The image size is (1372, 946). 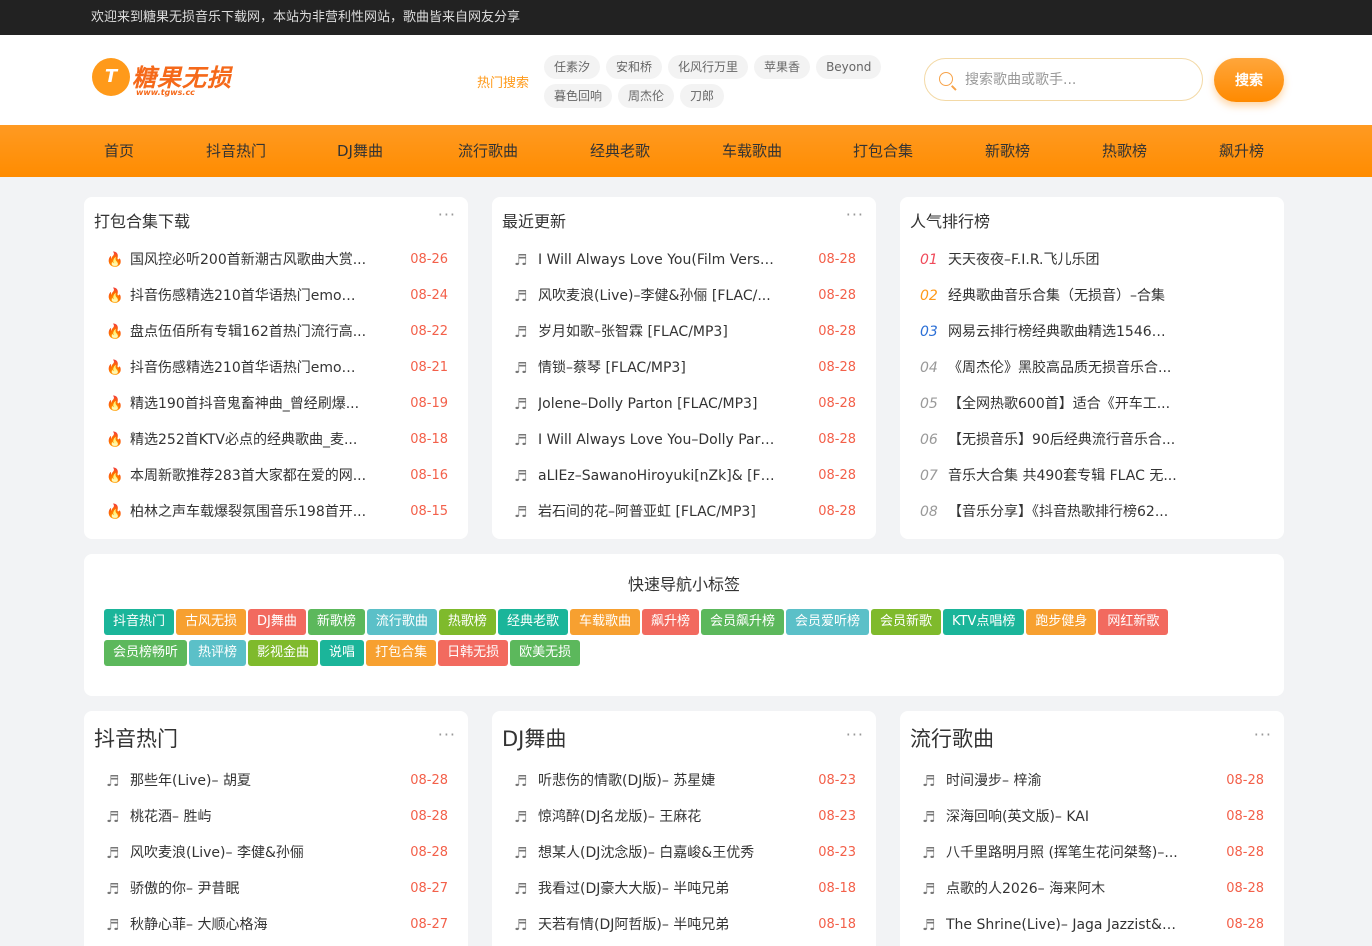 I want to click on list-item: ♬ 听悲伤的情歌(DJ版)– 苏星婕 08-23, so click(x=684, y=781).